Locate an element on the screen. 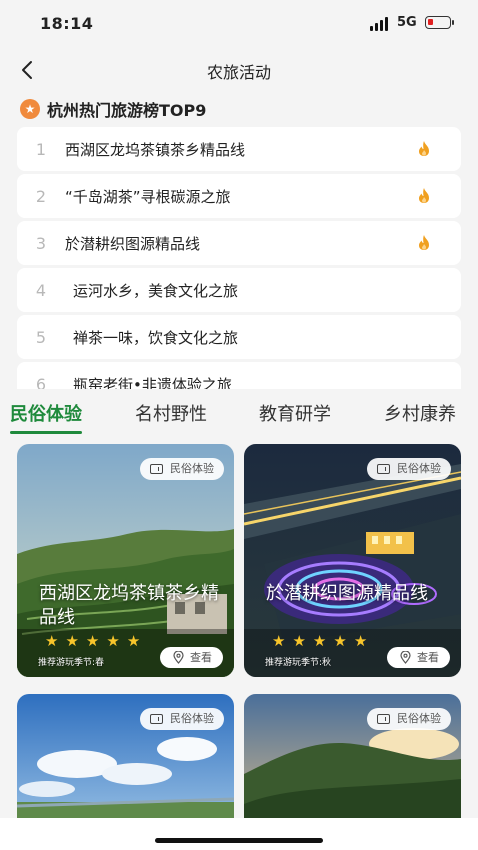 Image resolution: width=478 pixels, height=850 pixels. ranking-item: 3 於潜耕织图源精品线 is located at coordinates (239, 243).